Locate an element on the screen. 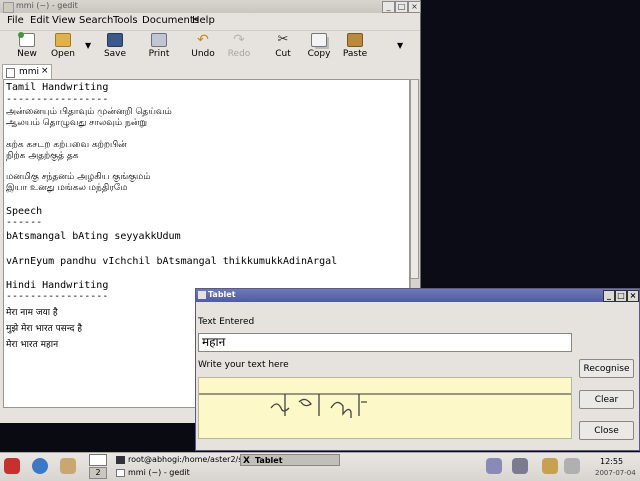 This screenshot has height=481, width=640. redhat-menu-icon is located at coordinates (12, 466).